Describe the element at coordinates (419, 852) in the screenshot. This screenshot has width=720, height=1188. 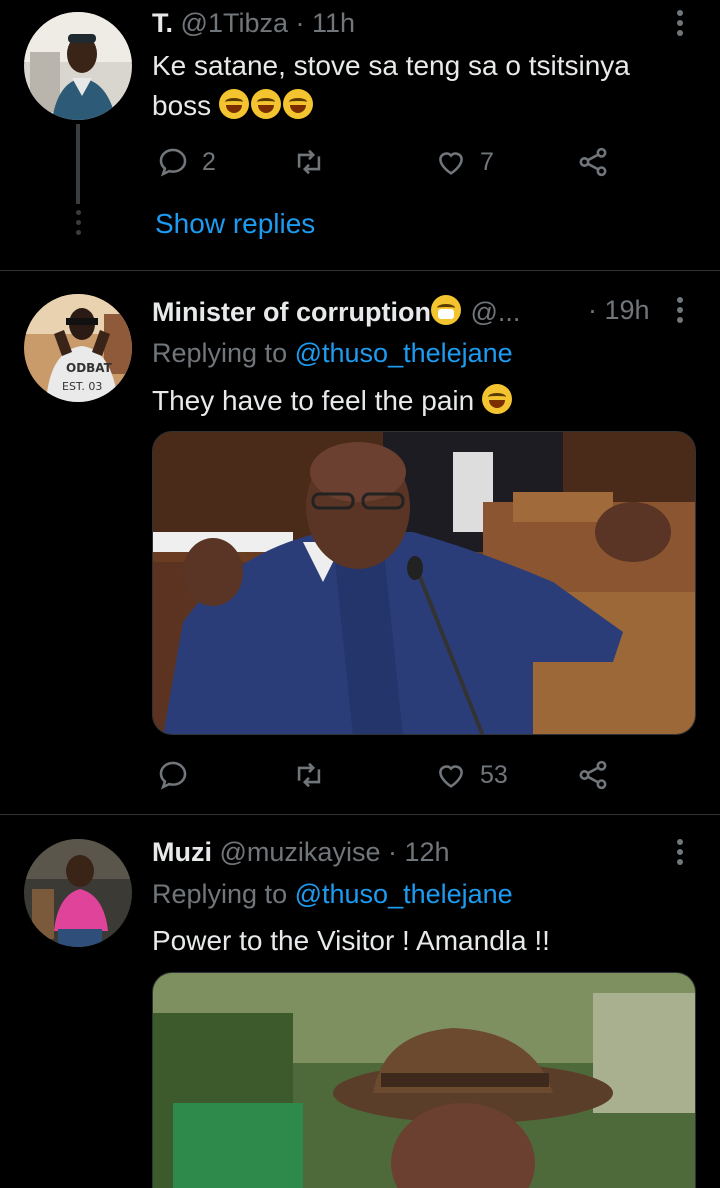
I see `timestamp: · 12h` at that location.